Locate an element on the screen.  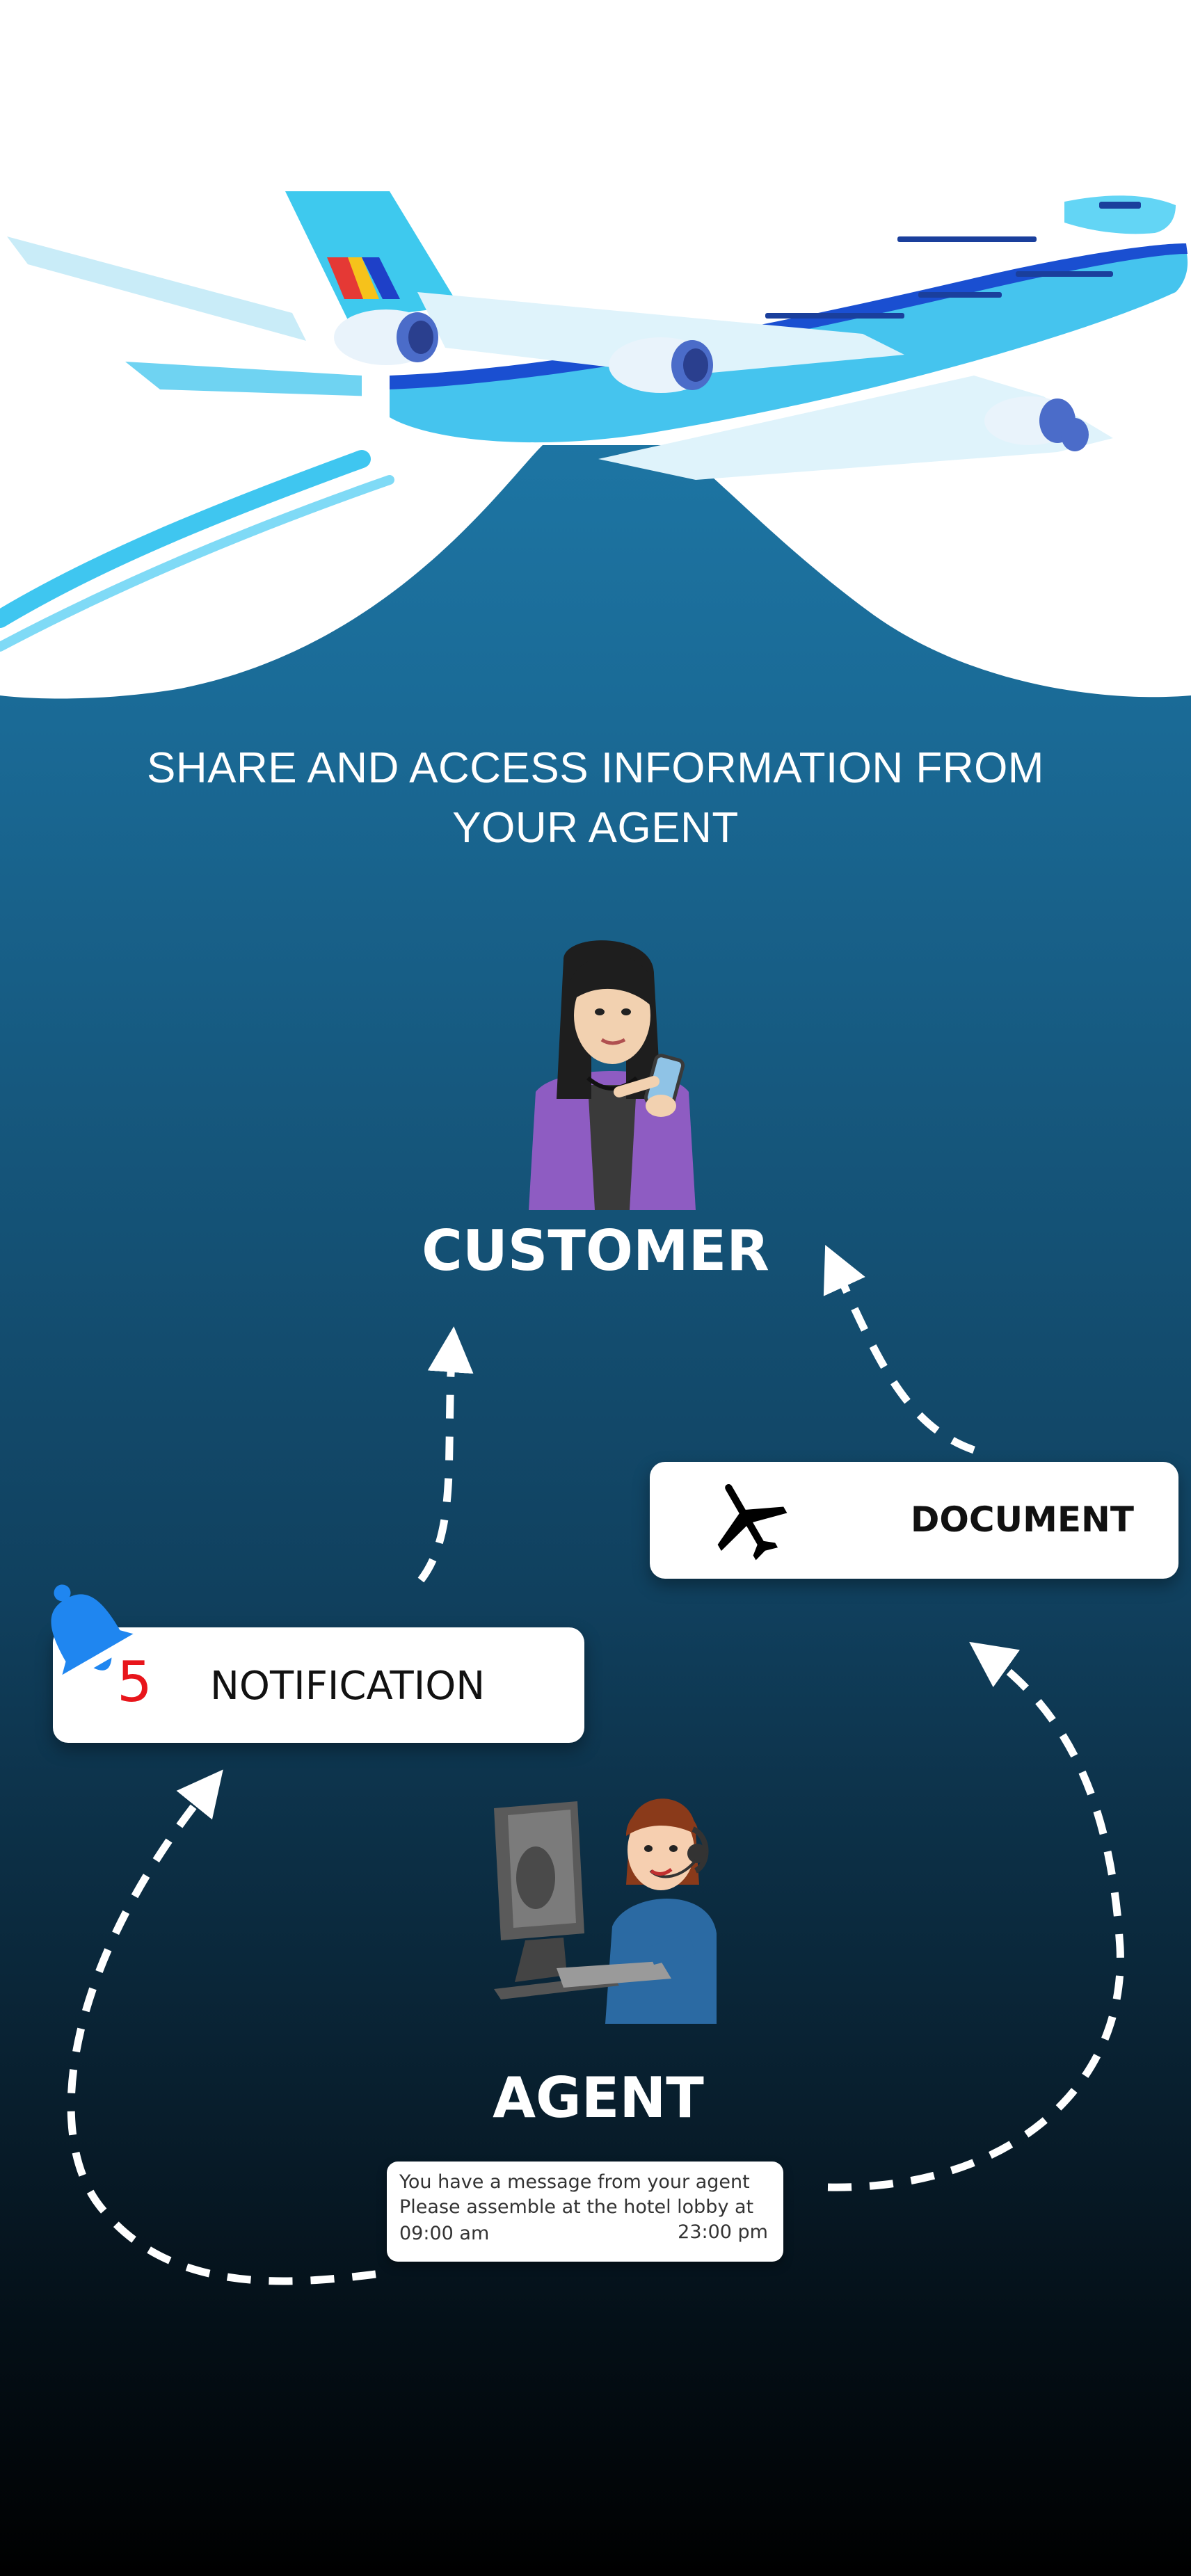
bell-icon is located at coordinates (96, 1634).